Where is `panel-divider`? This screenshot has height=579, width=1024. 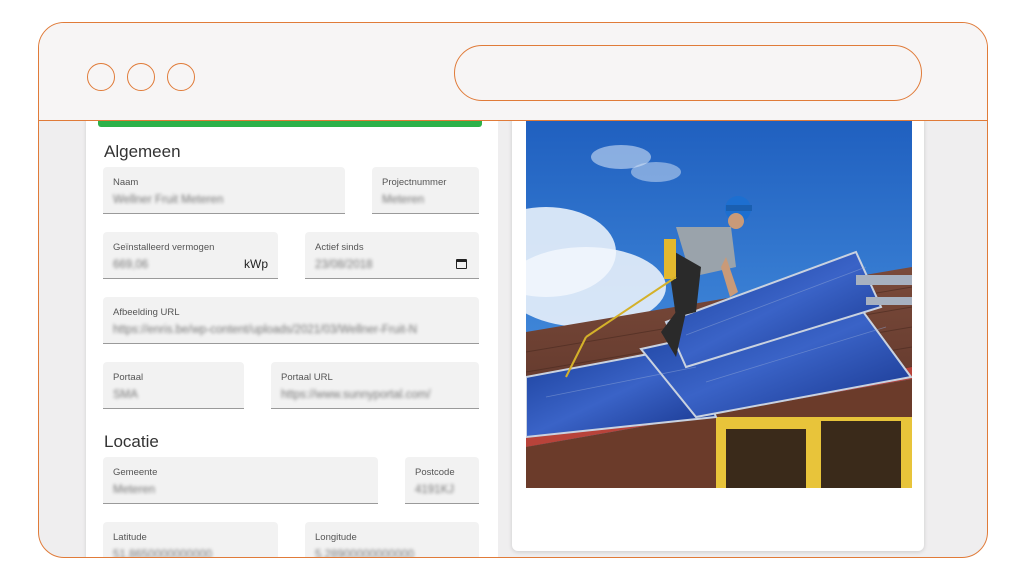
panel-divider is located at coordinates (505, 339).